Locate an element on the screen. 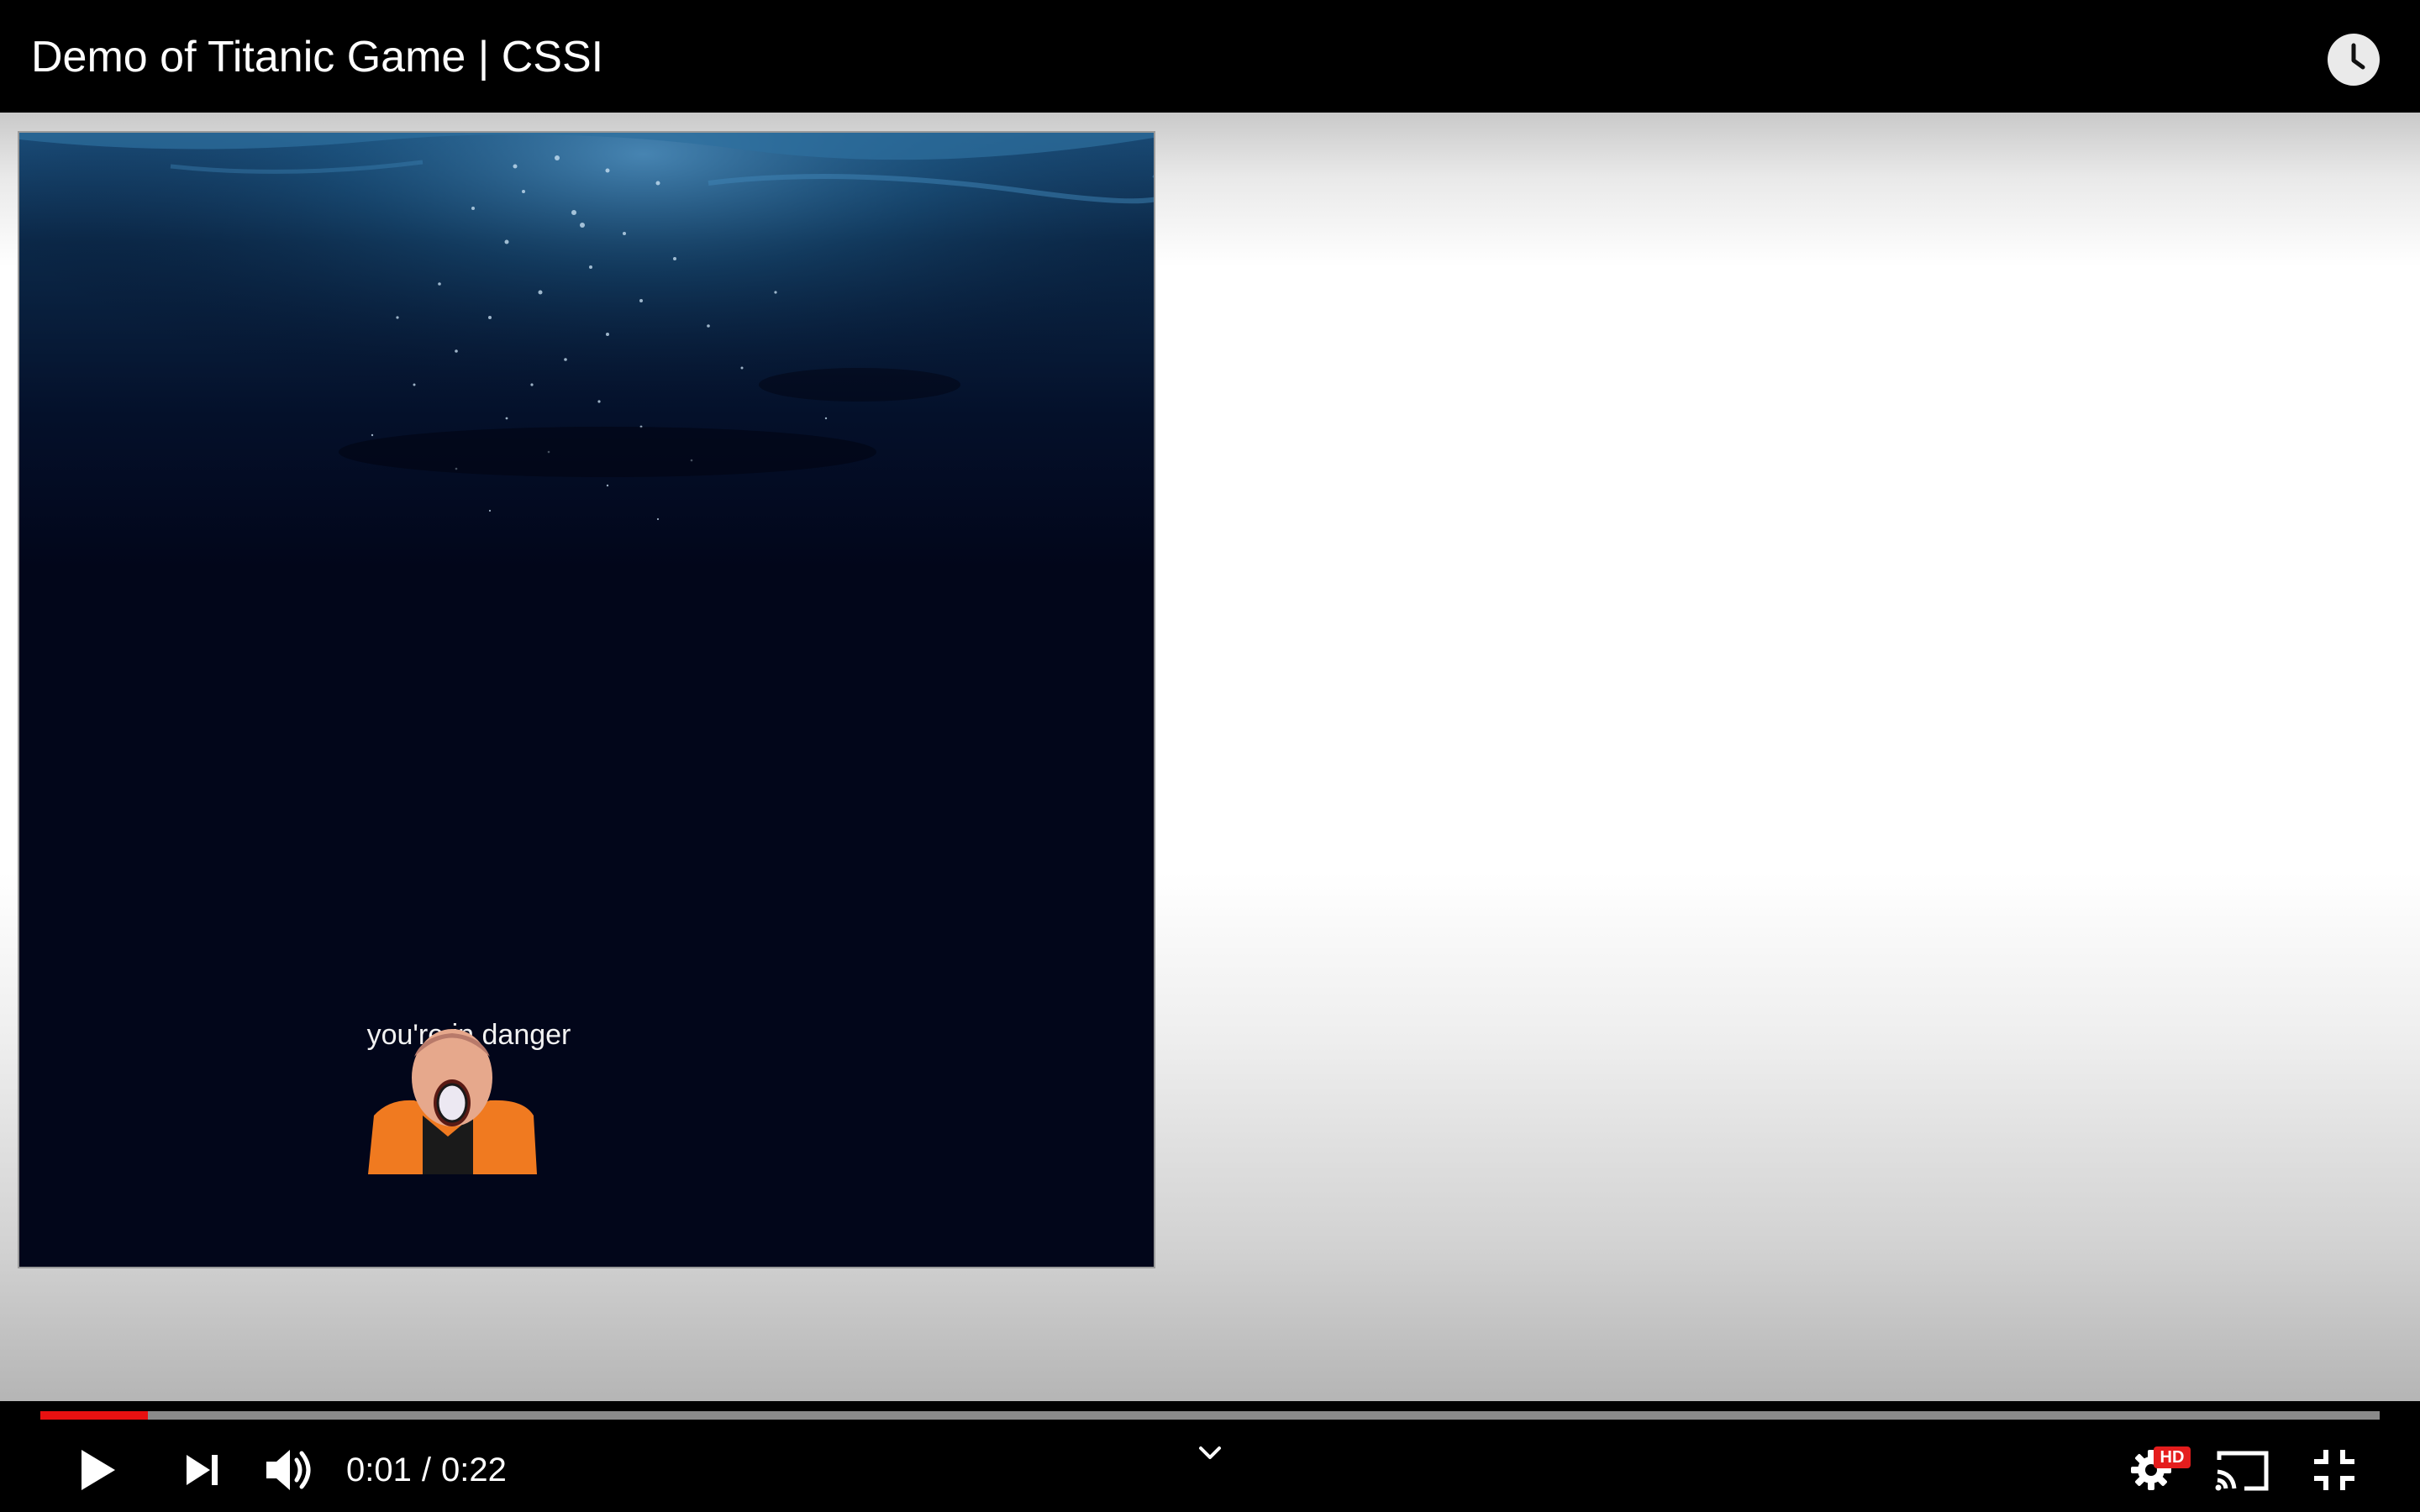 This screenshot has width=2420, height=1512. exit-fullscreen-icon is located at coordinates (2334, 1470).